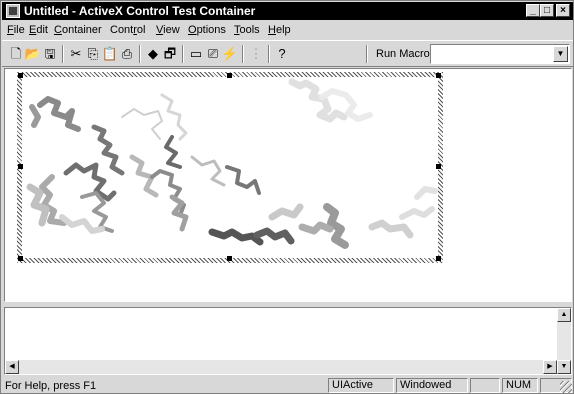 Image resolution: width=574 pixels, height=394 pixels. Describe the element at coordinates (127, 30) in the screenshot. I see `menu-control: Control` at that location.